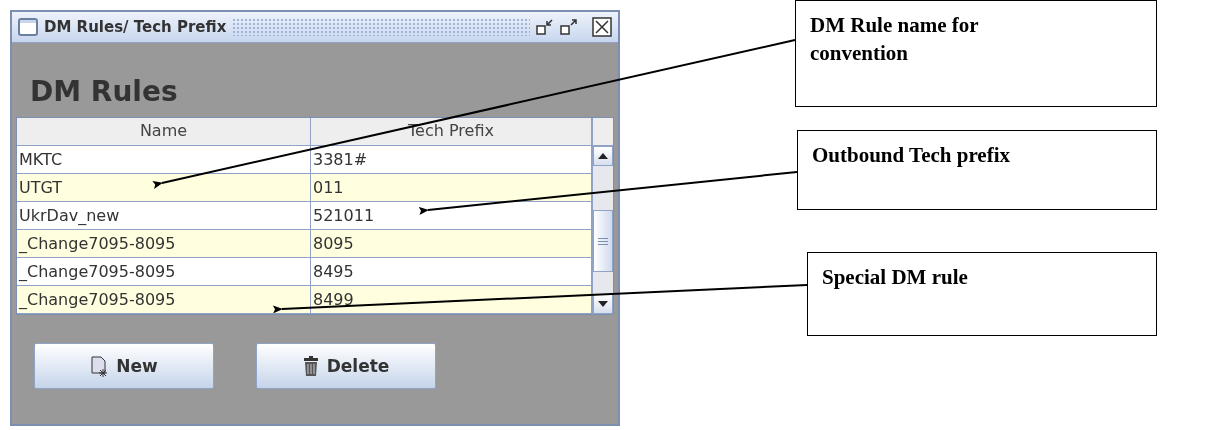 This screenshot has height=430, width=1217. What do you see at coordinates (451, 244) in the screenshot?
I see `table-cell: 8095` at bounding box center [451, 244].